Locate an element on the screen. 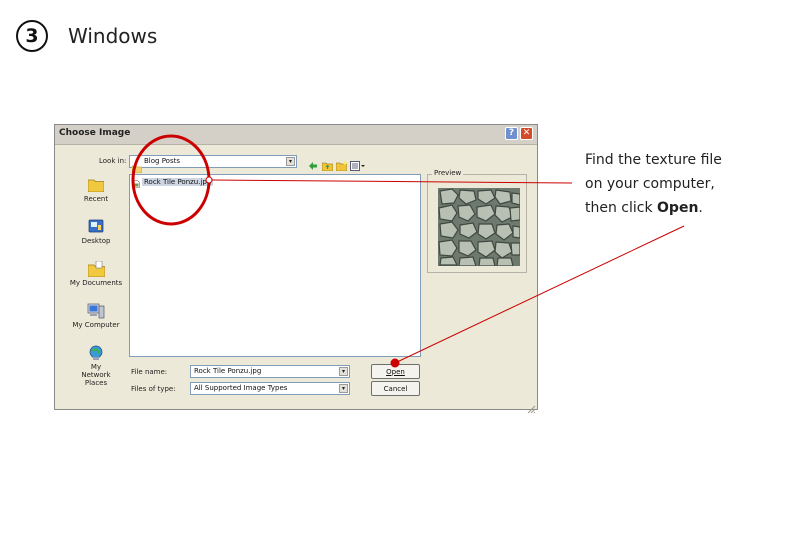 The image size is (800, 534). highlight-circle is located at coordinates (171, 180).